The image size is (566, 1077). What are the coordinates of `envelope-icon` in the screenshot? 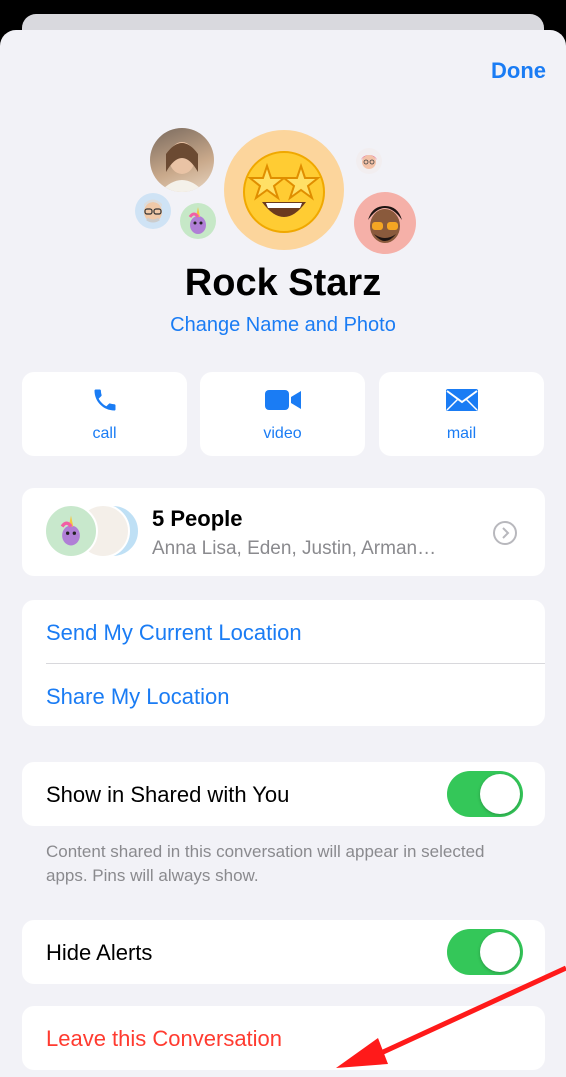 It's located at (462, 402).